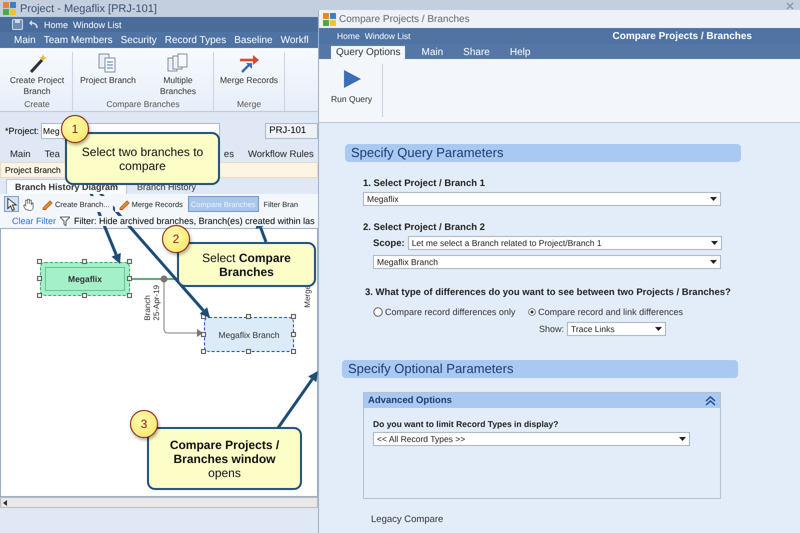 This screenshot has height=533, width=800. What do you see at coordinates (543, 153) in the screenshot?
I see `section-header: Specify Query Parameters` at bounding box center [543, 153].